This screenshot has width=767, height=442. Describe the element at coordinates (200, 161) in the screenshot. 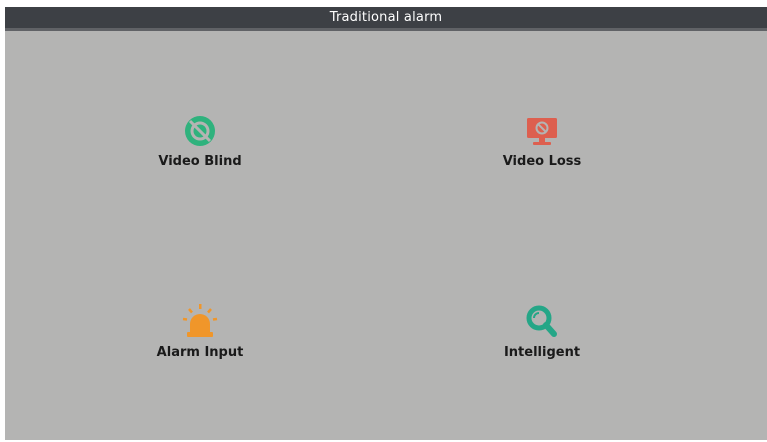

I see `video-blind-label: Video Blind` at that location.